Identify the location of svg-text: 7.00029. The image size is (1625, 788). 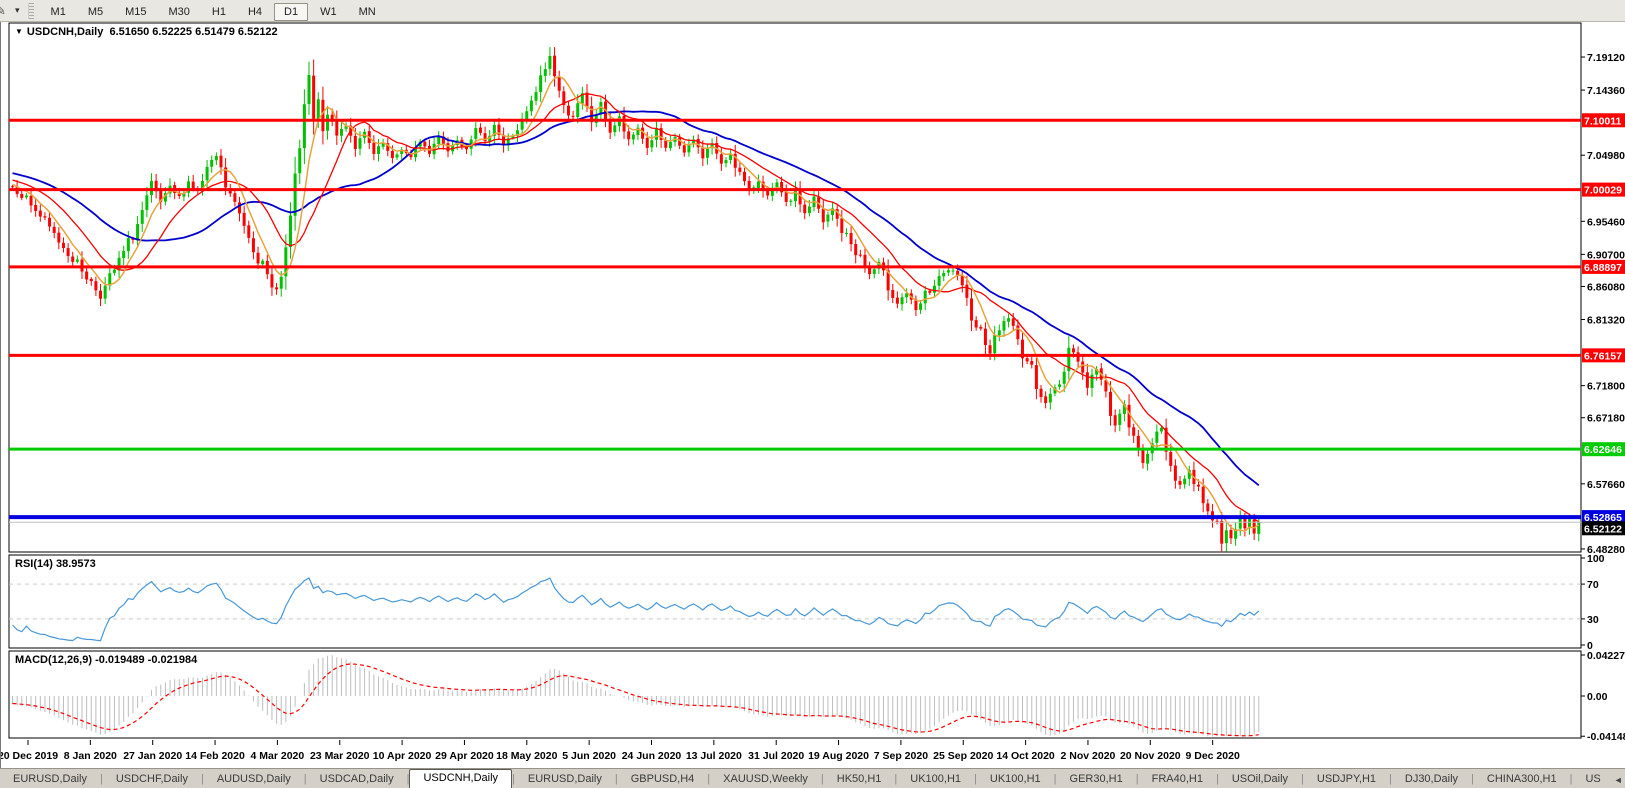
(1603, 191).